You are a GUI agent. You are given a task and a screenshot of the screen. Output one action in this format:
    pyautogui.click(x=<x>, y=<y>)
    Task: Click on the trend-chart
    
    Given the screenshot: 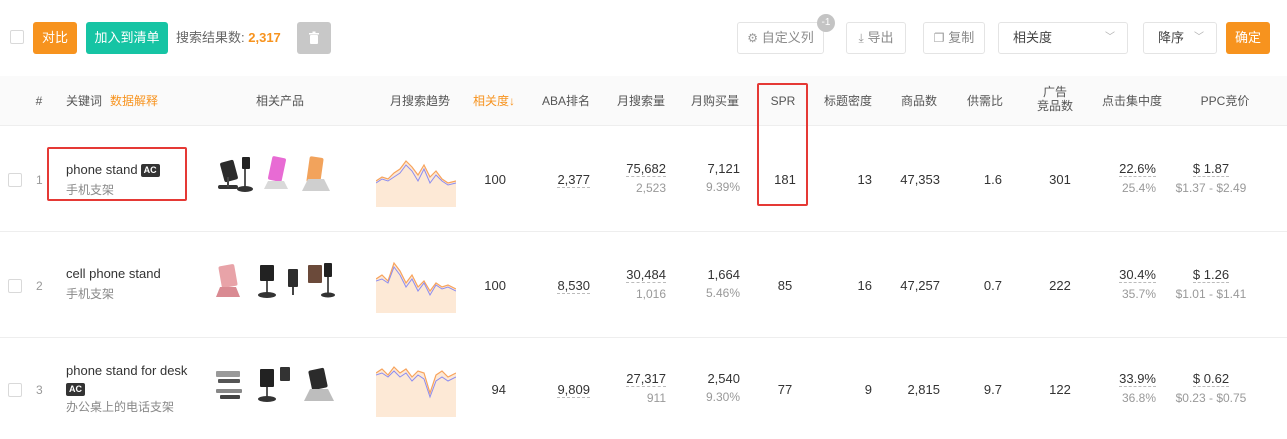 What is the action you would take?
    pyautogui.click(x=416, y=183)
    